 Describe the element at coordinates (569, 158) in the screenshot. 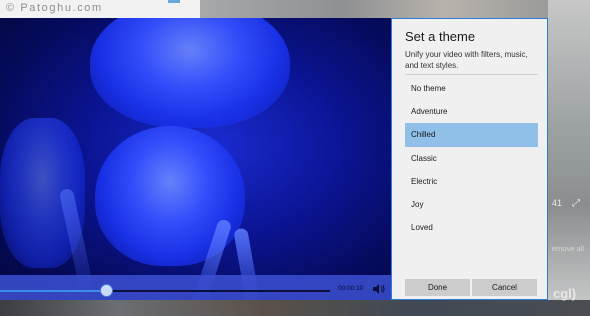

I see `background-photo-column` at that location.